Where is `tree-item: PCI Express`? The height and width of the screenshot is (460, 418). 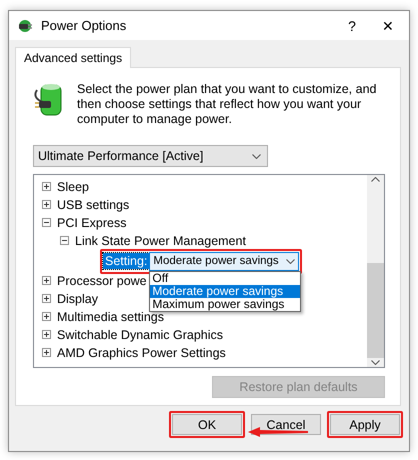 tree-item: PCI Express is located at coordinates (91, 223).